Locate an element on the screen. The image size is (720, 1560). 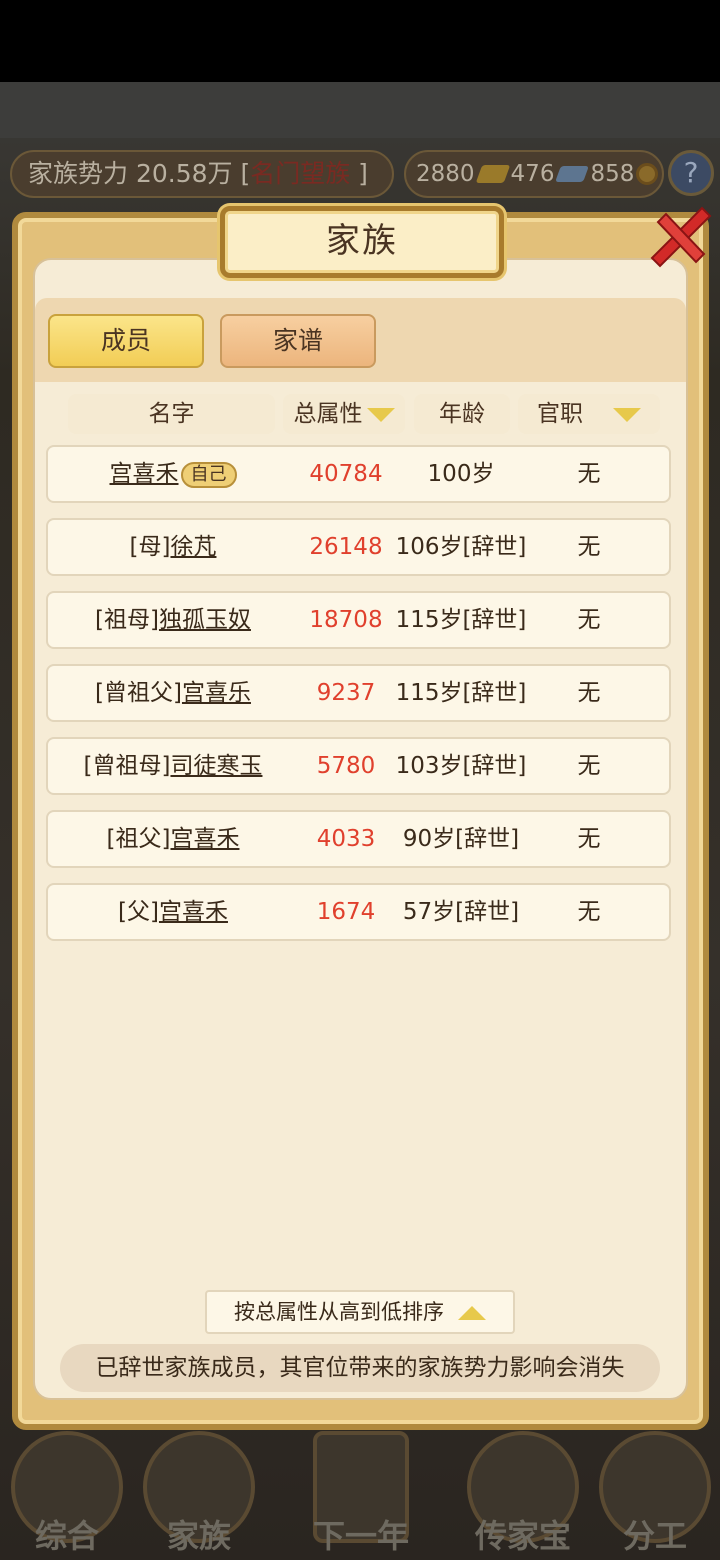
member-row: [父]宫喜禾 1674 57岁[辞世] 无 is located at coordinates (358, 912).